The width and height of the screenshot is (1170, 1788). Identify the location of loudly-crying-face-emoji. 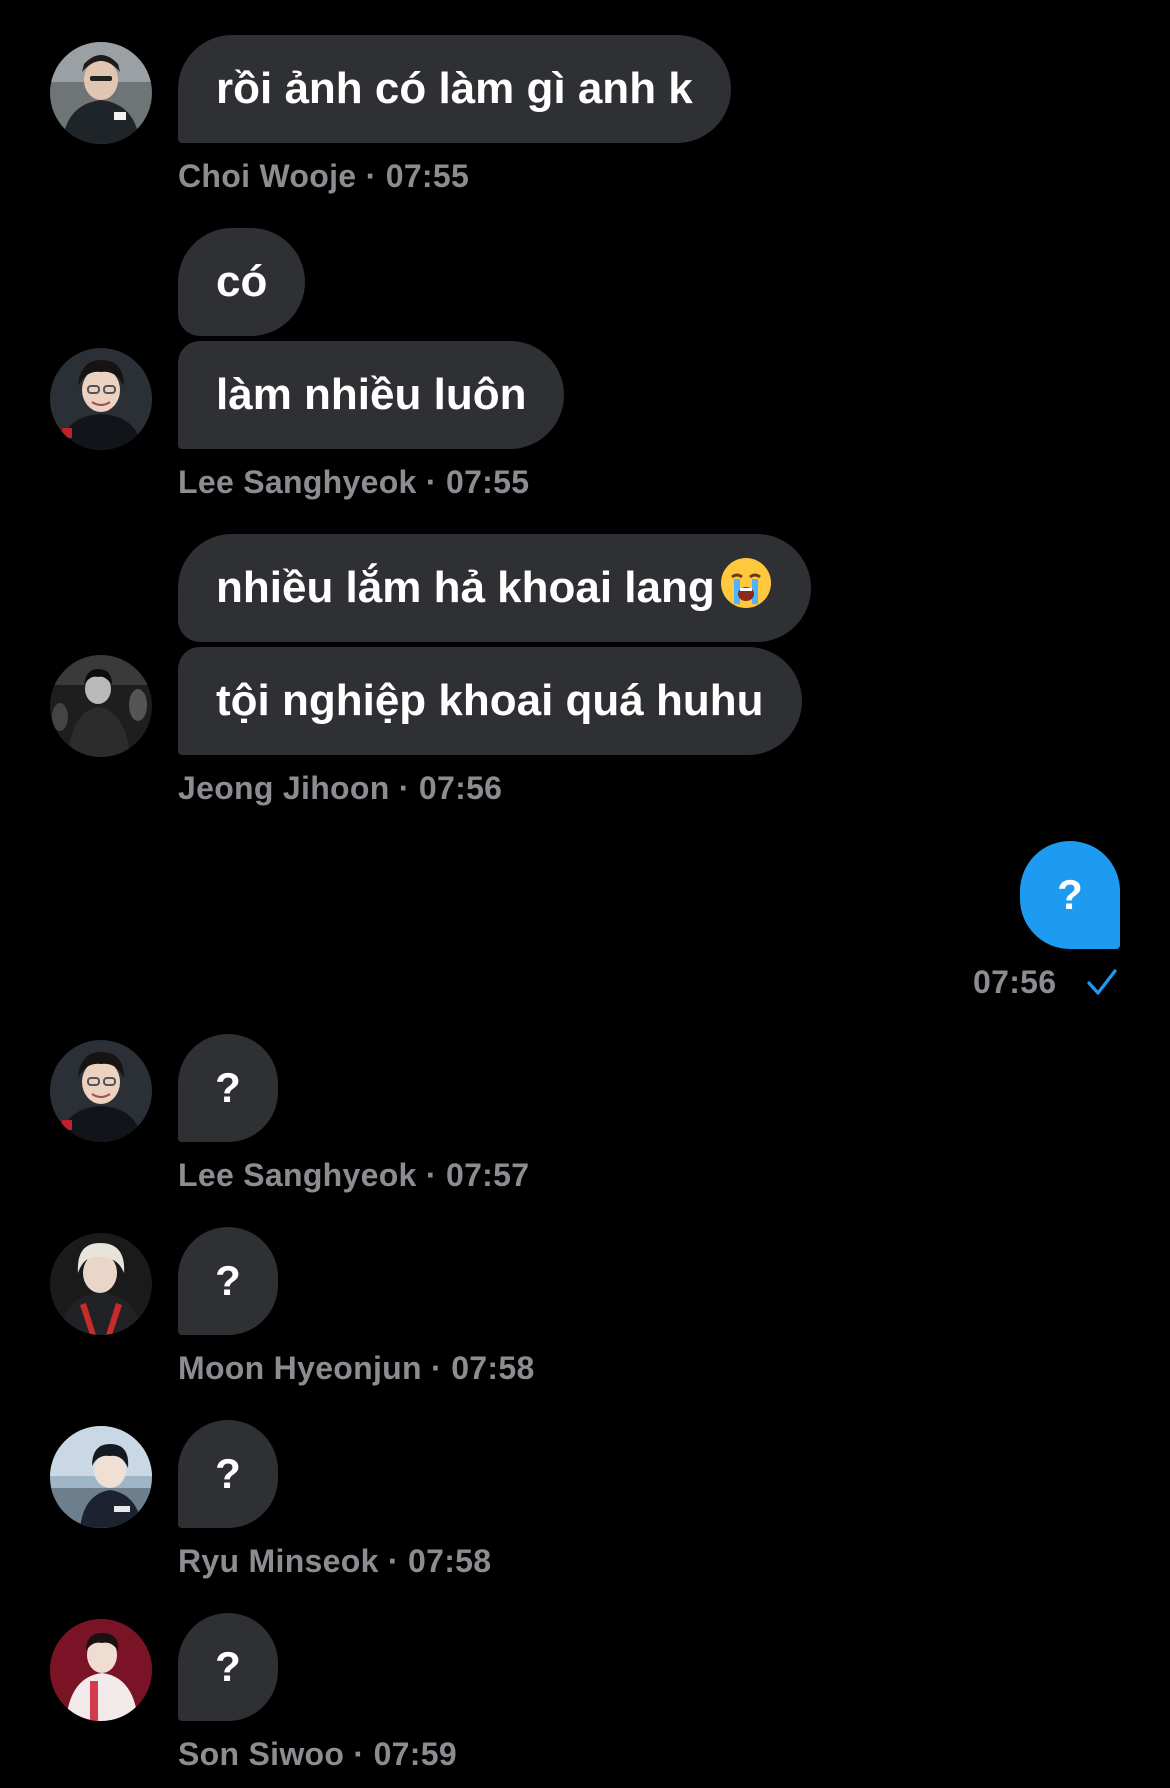
(746, 575).